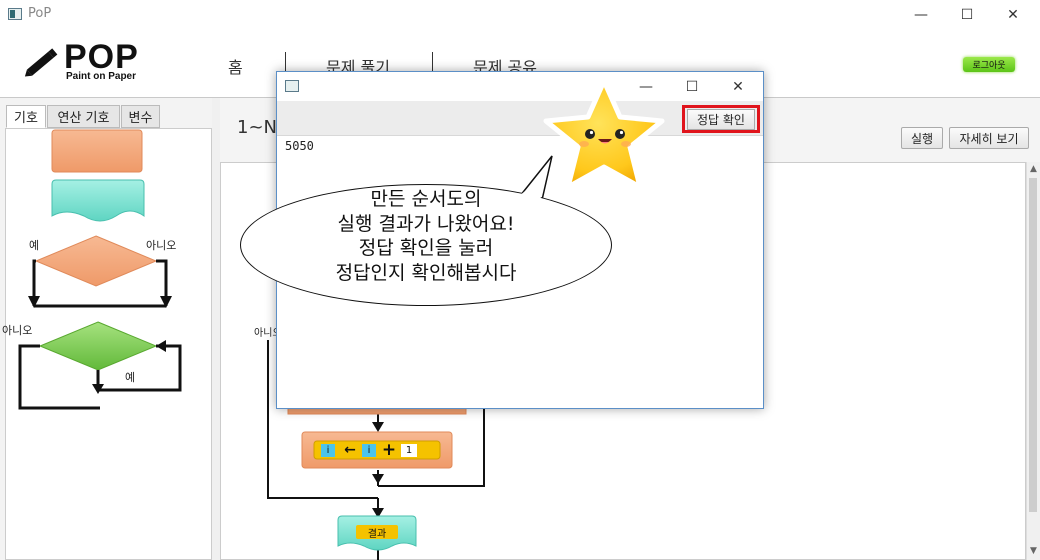 This screenshot has height=560, width=1040. What do you see at coordinates (17, 330) in the screenshot?
I see `loop-no-label: 아니오` at bounding box center [17, 330].